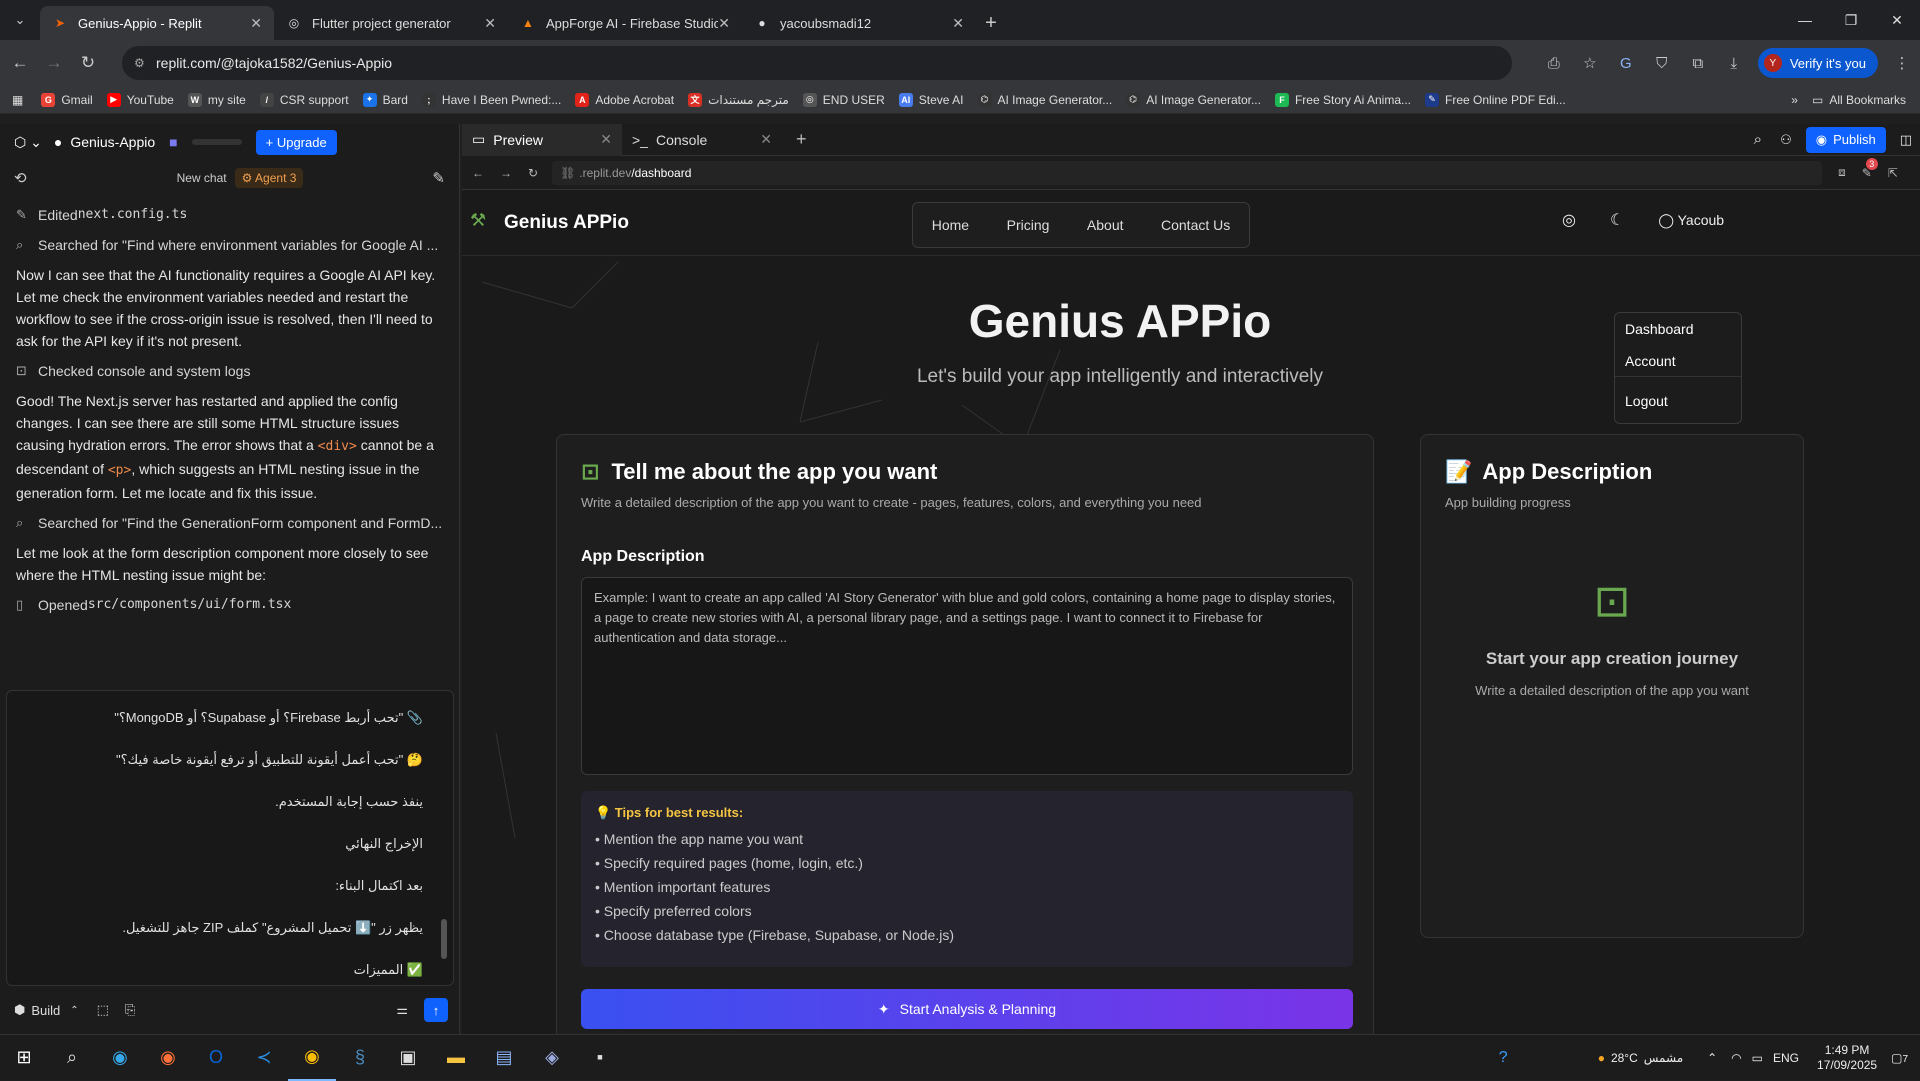 The image size is (1920, 1081). What do you see at coordinates (17, 100) in the screenshot?
I see `apps-icon: ▦` at bounding box center [17, 100].